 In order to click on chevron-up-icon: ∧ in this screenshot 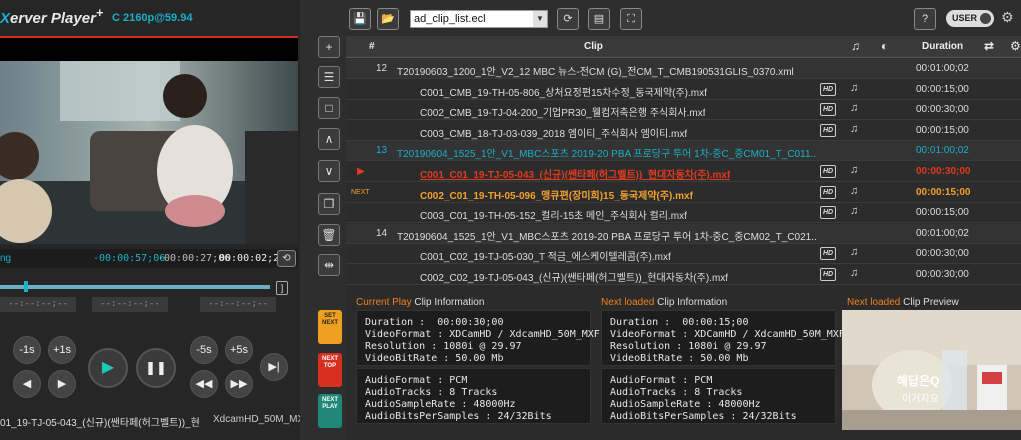, I will do `click(329, 139)`.